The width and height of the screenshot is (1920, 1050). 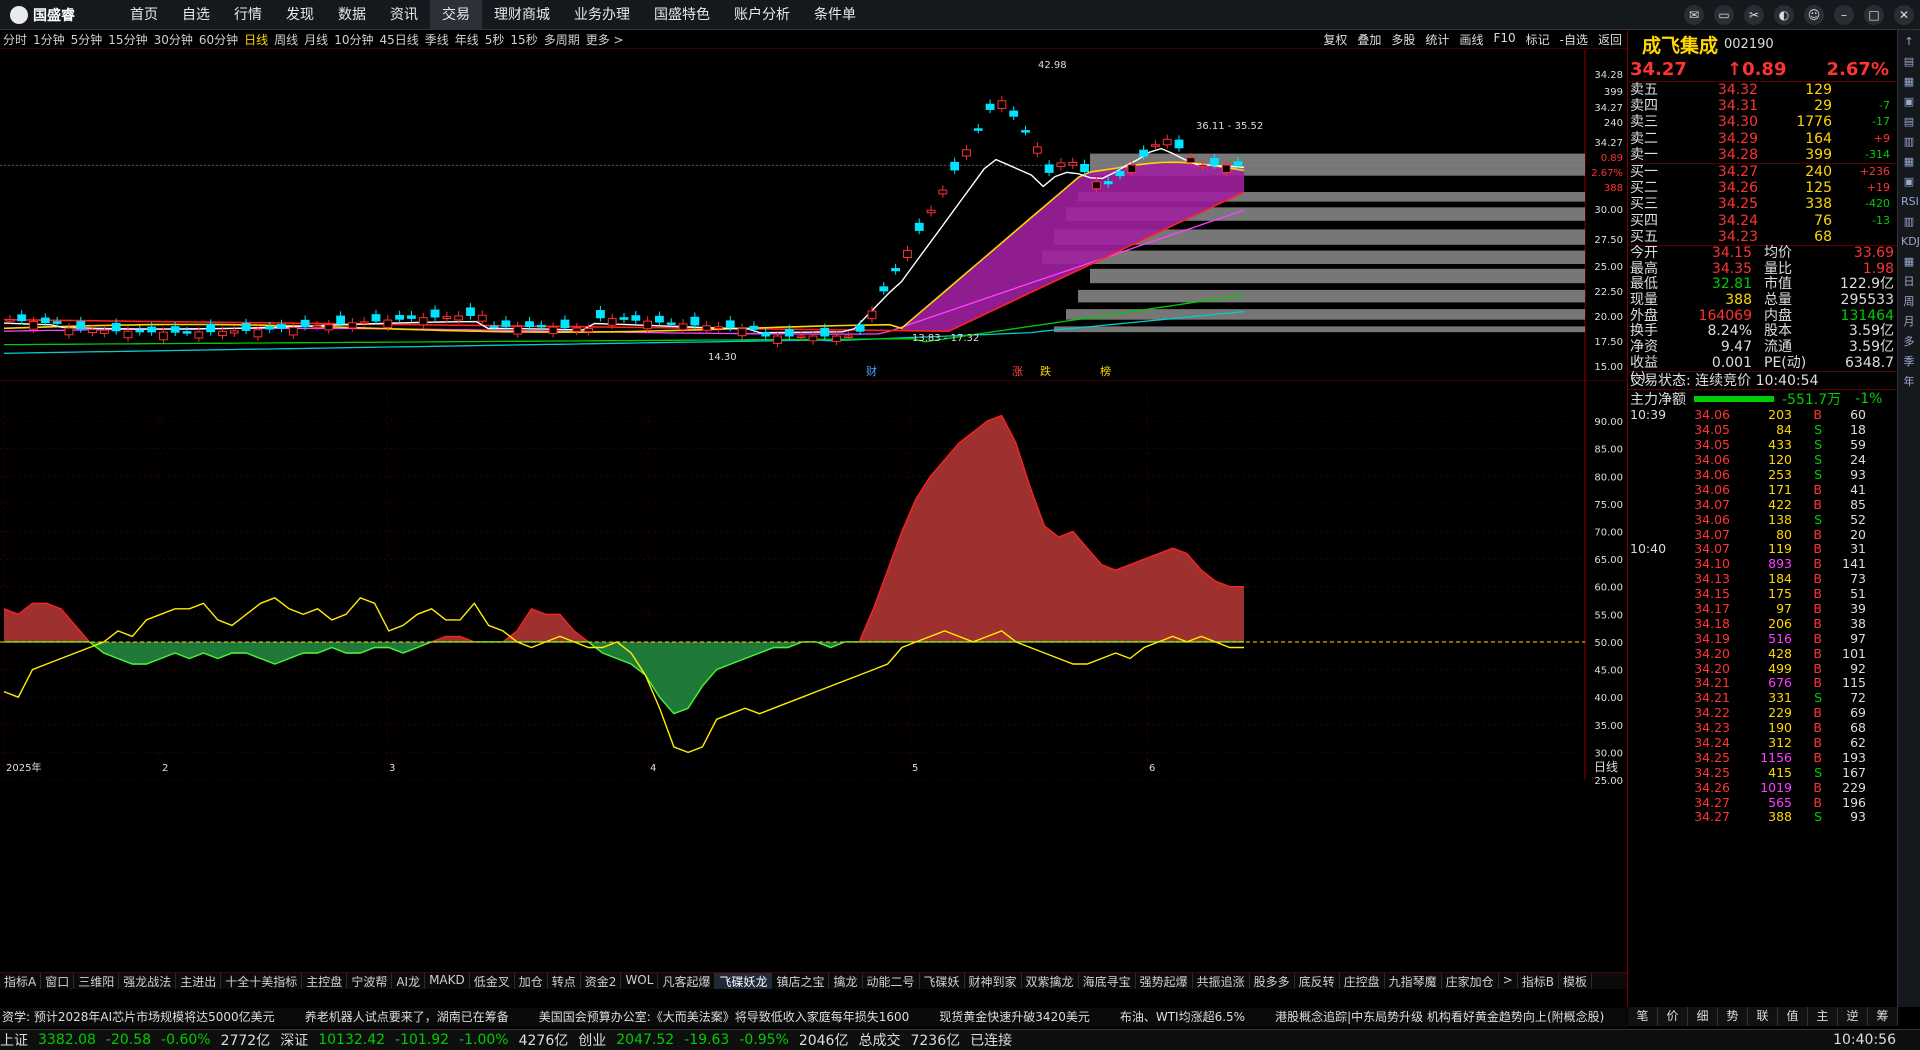 I want to click on side-tool-9: ▥, so click(x=1909, y=222).